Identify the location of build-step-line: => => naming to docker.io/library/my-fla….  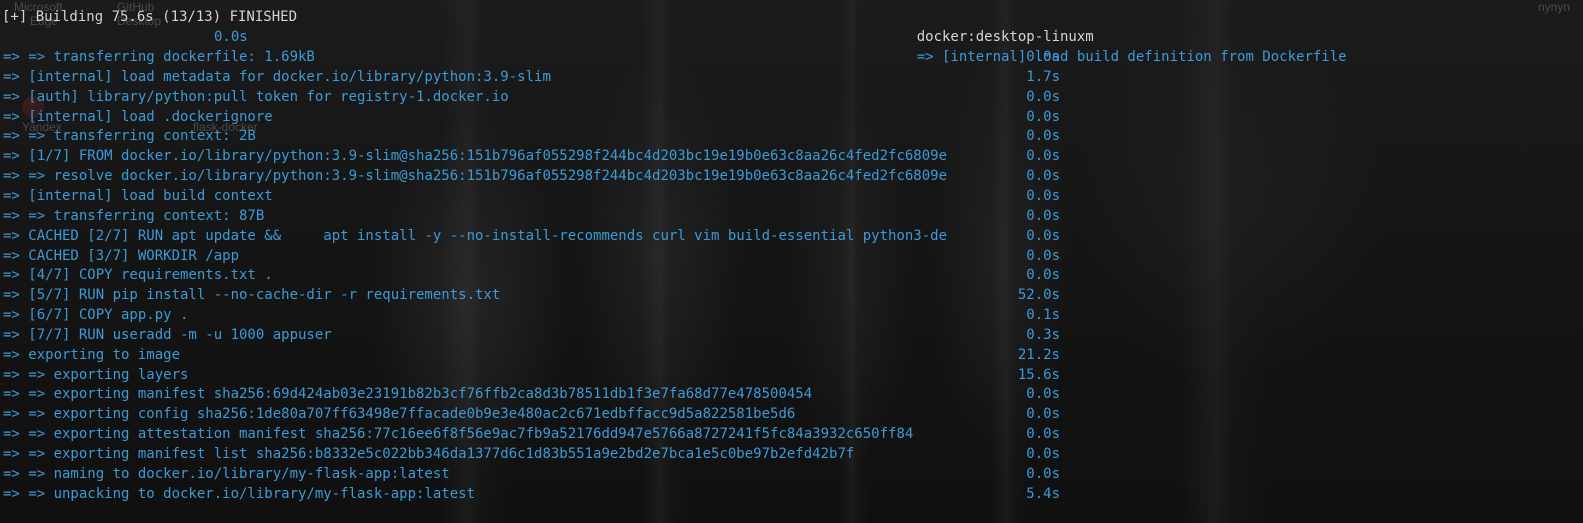
(226, 474).